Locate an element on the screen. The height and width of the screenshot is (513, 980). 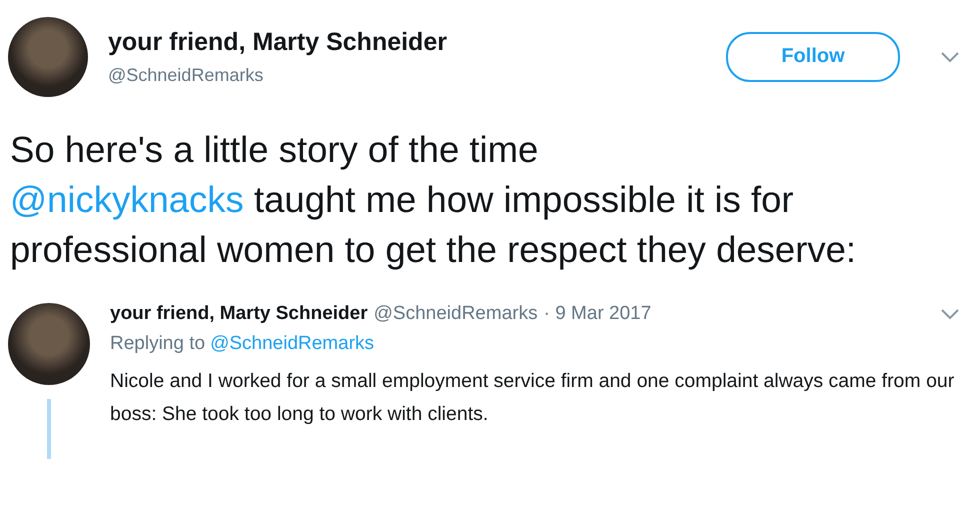
tweet-date: · 9 Mar 2017 is located at coordinates (598, 314).